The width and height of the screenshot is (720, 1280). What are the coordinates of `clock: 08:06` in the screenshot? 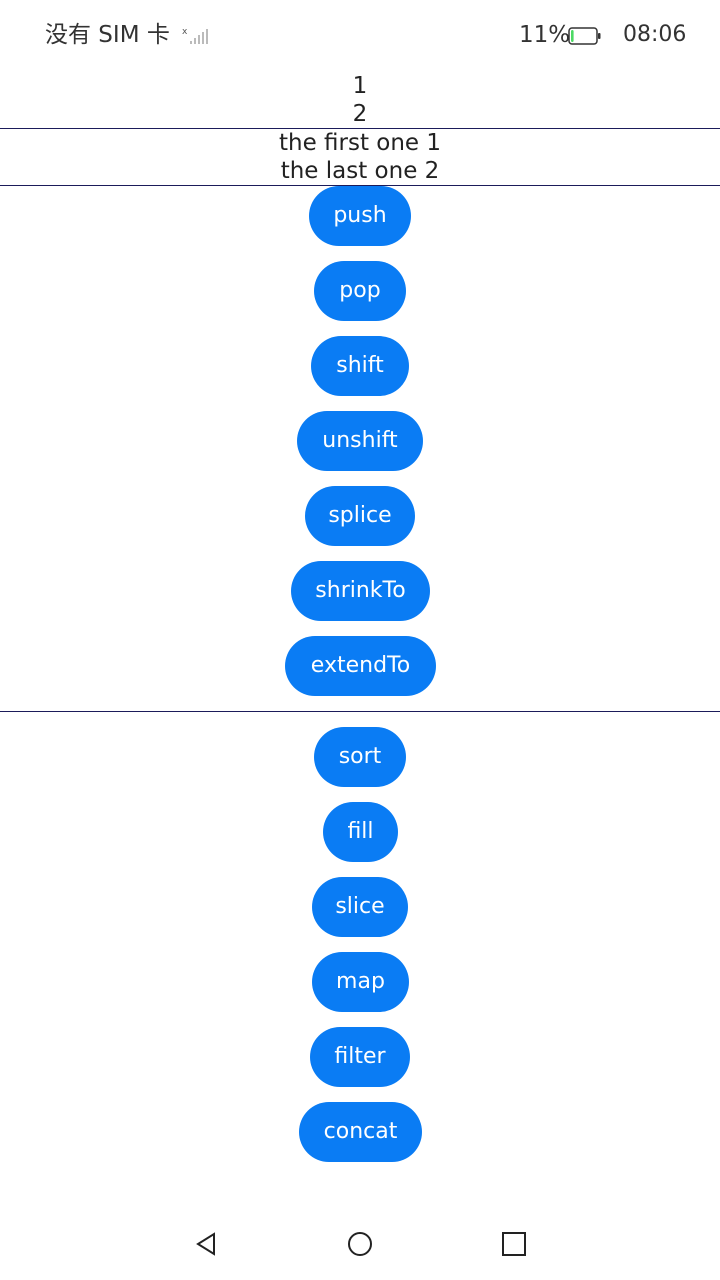 It's located at (655, 34).